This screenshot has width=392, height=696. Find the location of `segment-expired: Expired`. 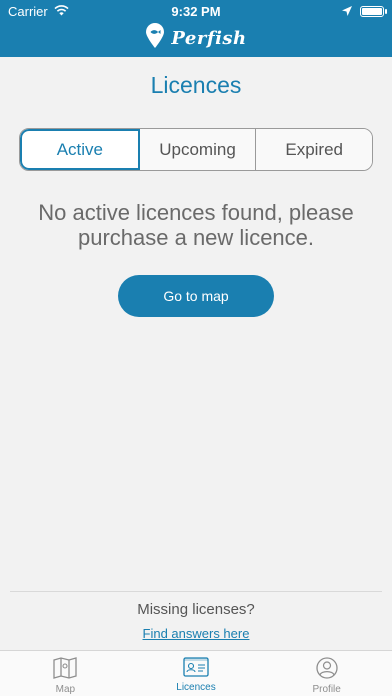

segment-expired: Expired is located at coordinates (314, 149).